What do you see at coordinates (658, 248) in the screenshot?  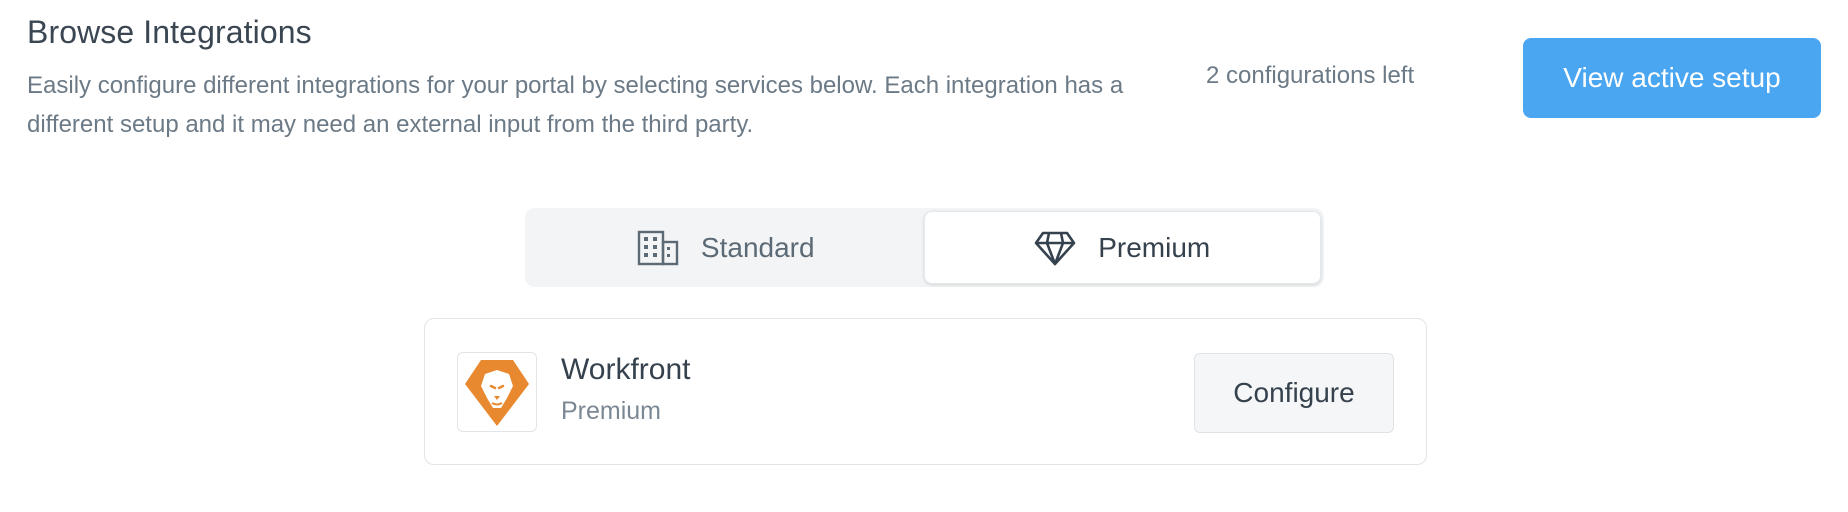 I see `building-icon` at bounding box center [658, 248].